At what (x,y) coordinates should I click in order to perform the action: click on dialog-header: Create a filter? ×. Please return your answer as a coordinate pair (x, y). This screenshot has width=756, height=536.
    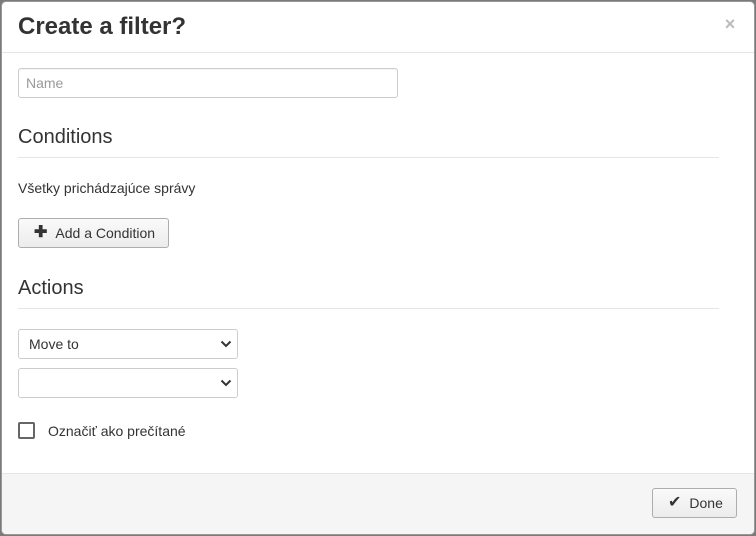
    Looking at the image, I should click on (378, 27).